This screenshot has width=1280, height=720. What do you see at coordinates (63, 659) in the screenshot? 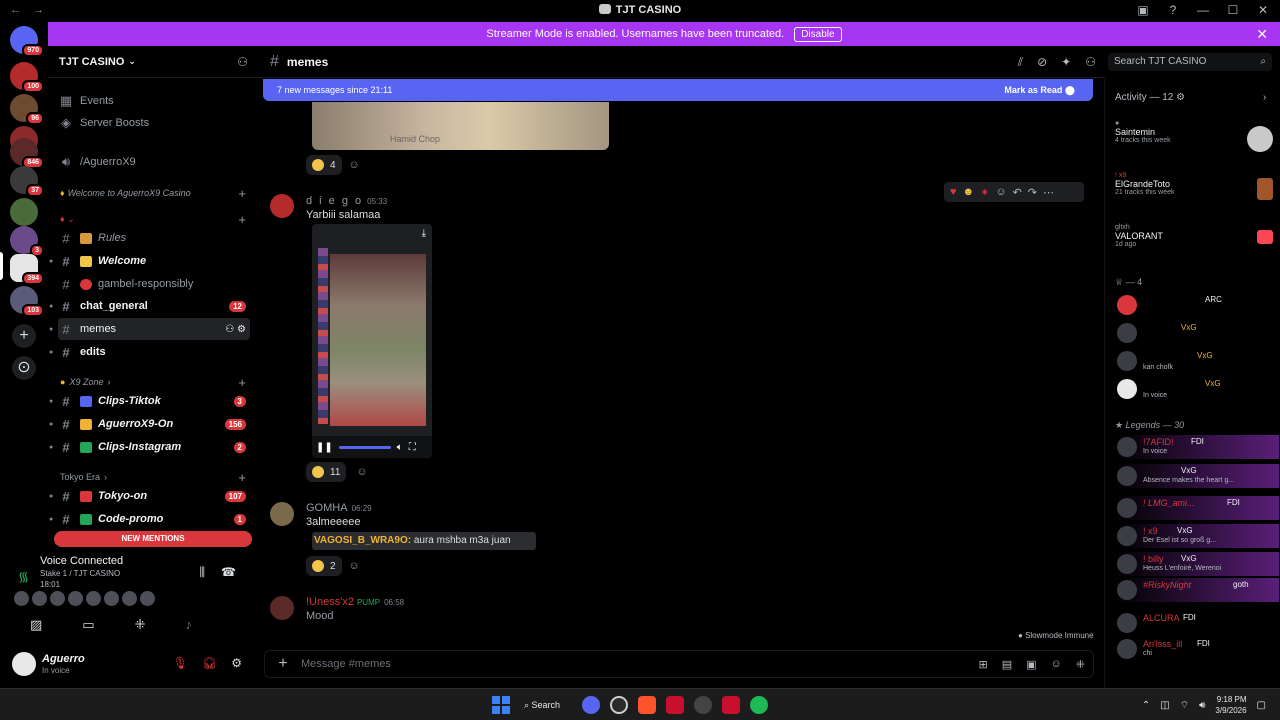
I see `username: Aguerro` at bounding box center [63, 659].